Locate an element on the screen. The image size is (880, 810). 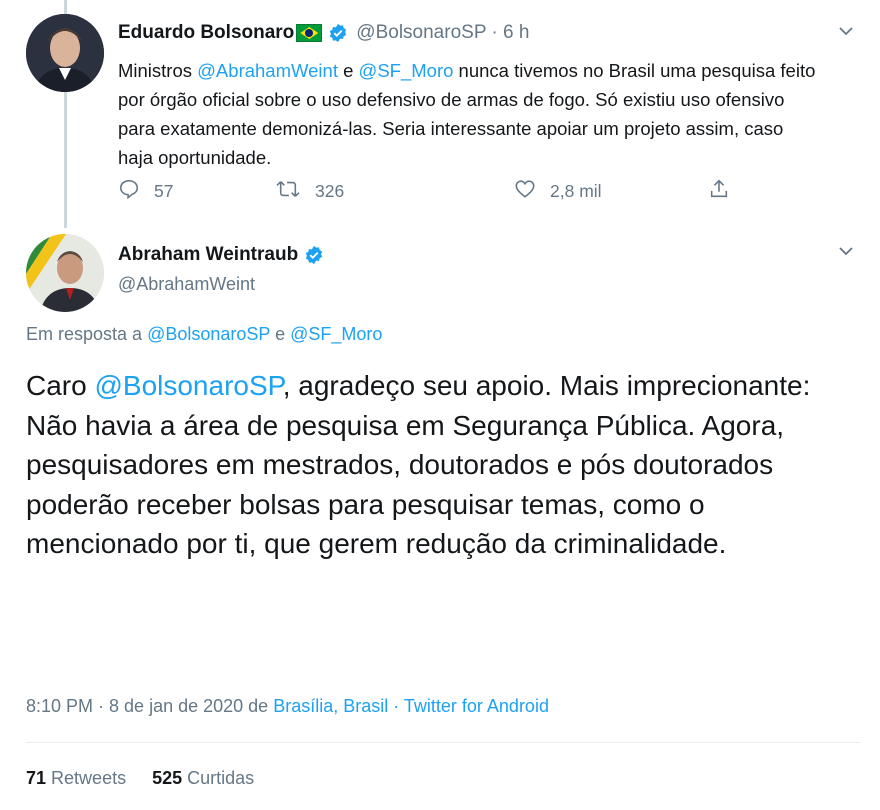
like-button: 2,8 mil is located at coordinates (558, 191).